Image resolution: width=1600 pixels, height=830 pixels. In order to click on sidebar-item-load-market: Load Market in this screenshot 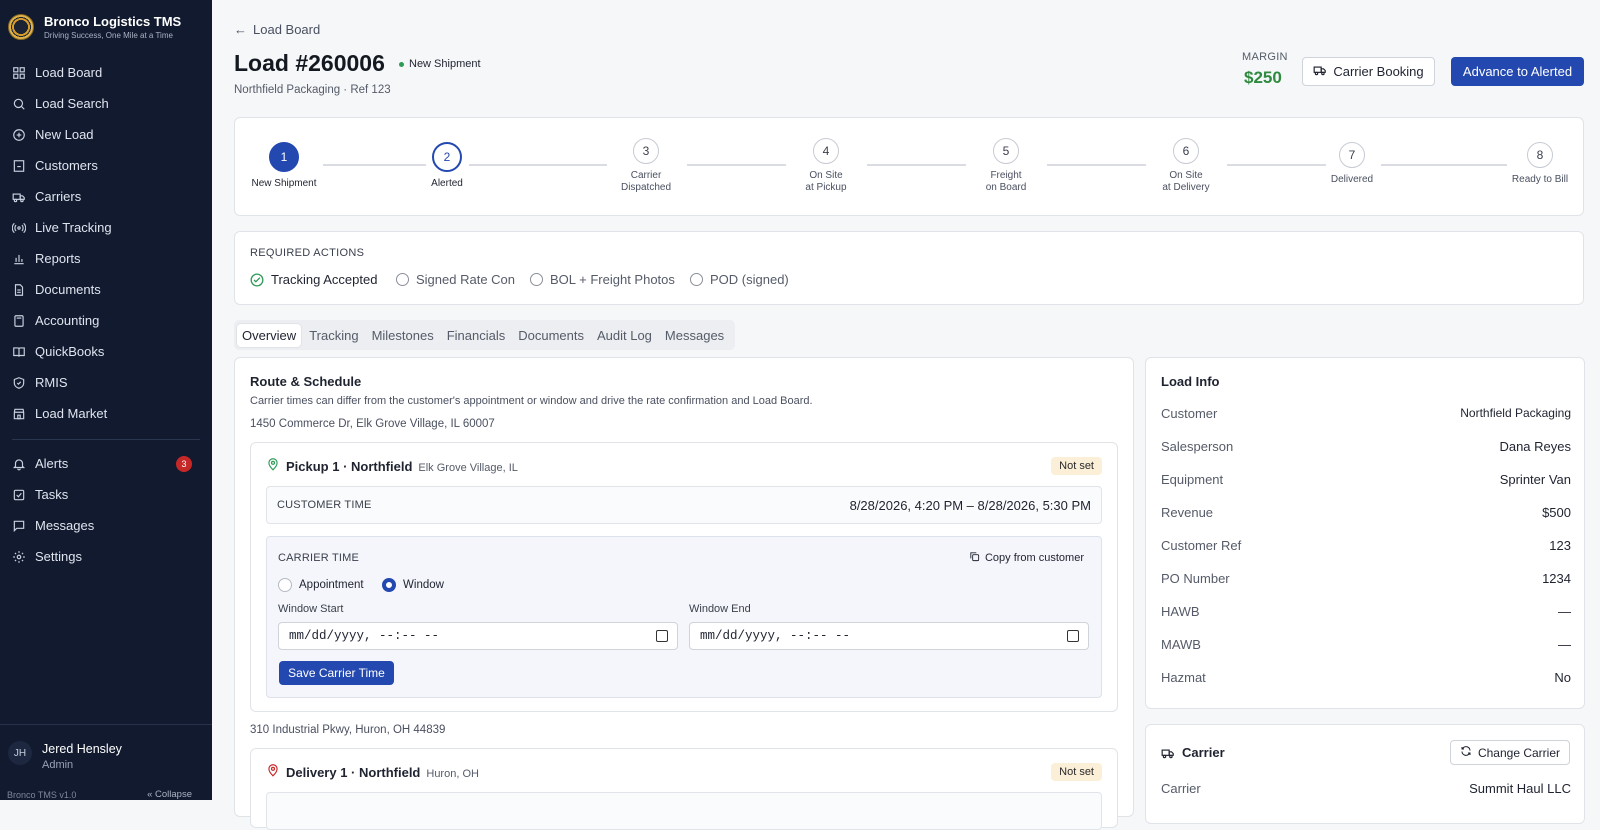, I will do `click(106, 413)`.